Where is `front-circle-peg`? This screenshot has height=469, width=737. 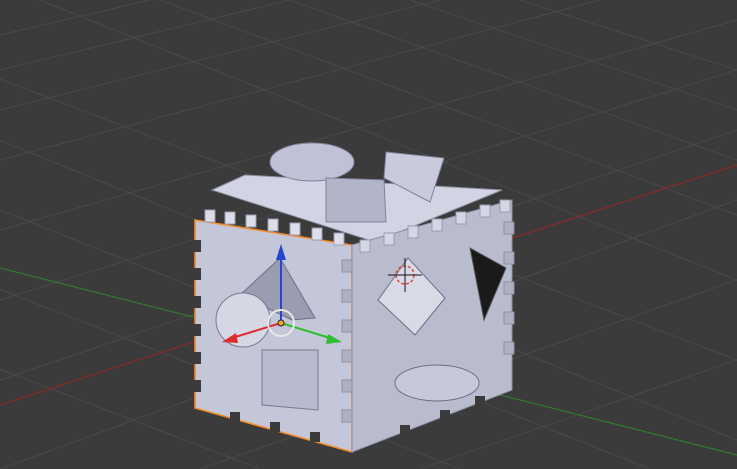 front-circle-peg is located at coordinates (243, 320).